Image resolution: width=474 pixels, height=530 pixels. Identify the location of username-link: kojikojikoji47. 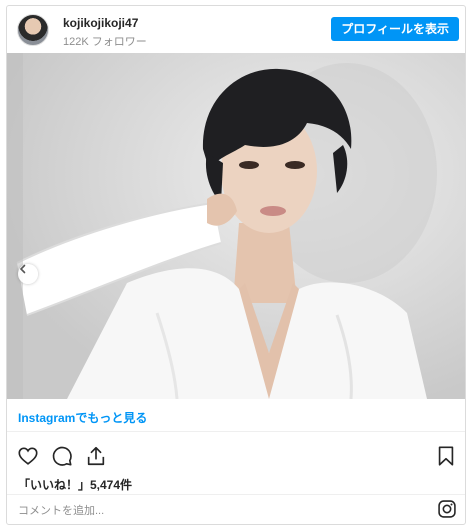
(100, 23).